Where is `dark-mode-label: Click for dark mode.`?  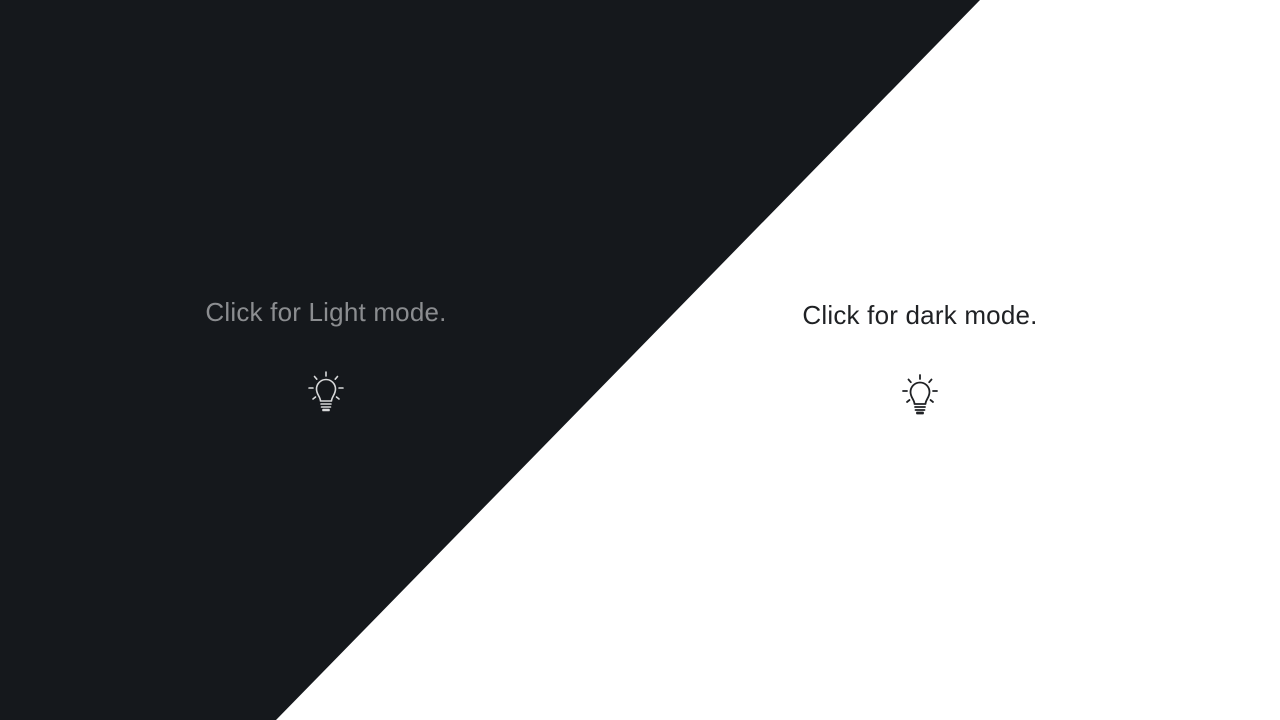 dark-mode-label: Click for dark mode. is located at coordinates (920, 315).